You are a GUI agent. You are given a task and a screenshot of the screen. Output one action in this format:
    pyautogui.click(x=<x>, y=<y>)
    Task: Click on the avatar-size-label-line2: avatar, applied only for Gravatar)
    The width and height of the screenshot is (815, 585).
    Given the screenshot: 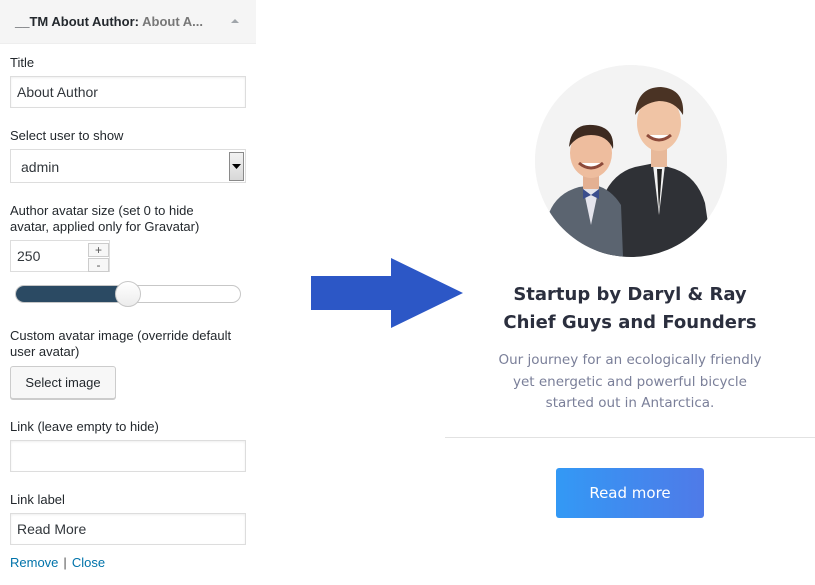 What is the action you would take?
    pyautogui.click(x=105, y=226)
    